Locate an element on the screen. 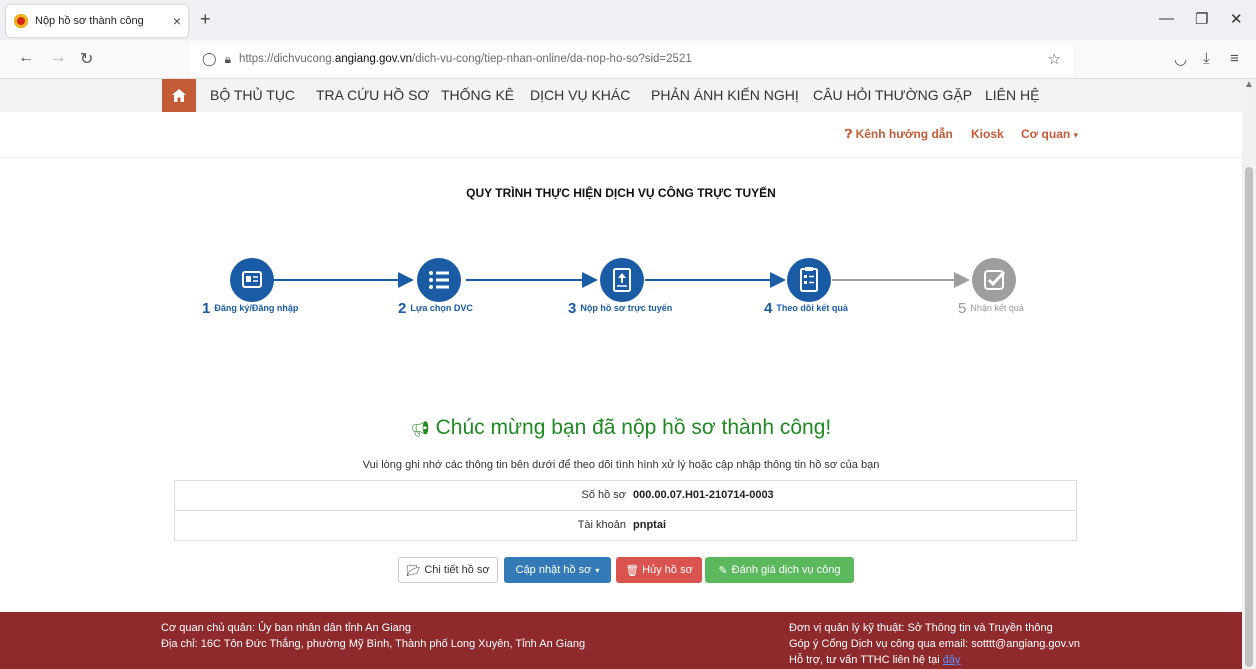 Image resolution: width=1256 pixels, height=669 pixels. home-icon is located at coordinates (179, 95).